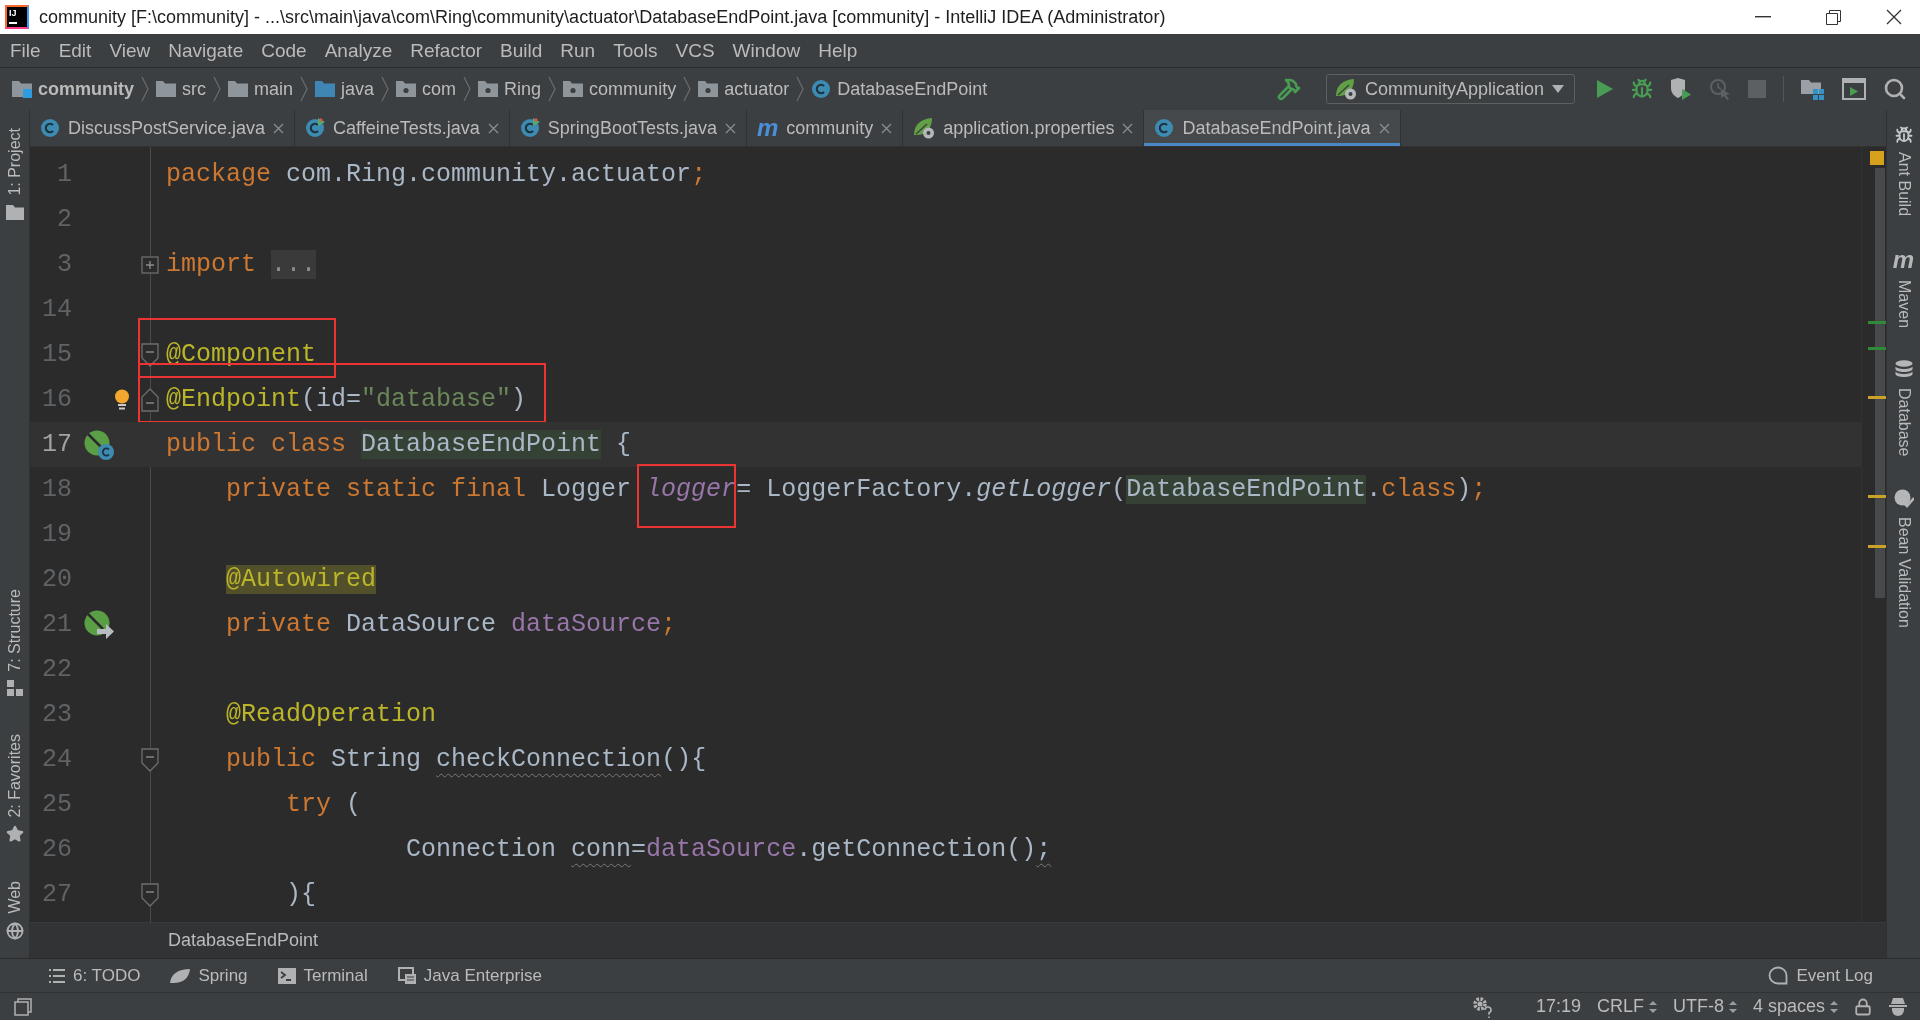  What do you see at coordinates (825, 128) in the screenshot?
I see `editor-tab: m community` at bounding box center [825, 128].